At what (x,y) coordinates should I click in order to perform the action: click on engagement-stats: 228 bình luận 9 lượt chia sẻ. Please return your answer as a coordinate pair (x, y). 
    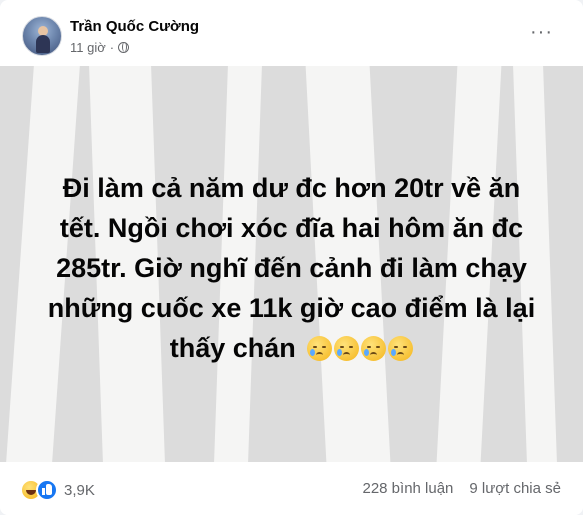
    Looking at the image, I should click on (461, 488).